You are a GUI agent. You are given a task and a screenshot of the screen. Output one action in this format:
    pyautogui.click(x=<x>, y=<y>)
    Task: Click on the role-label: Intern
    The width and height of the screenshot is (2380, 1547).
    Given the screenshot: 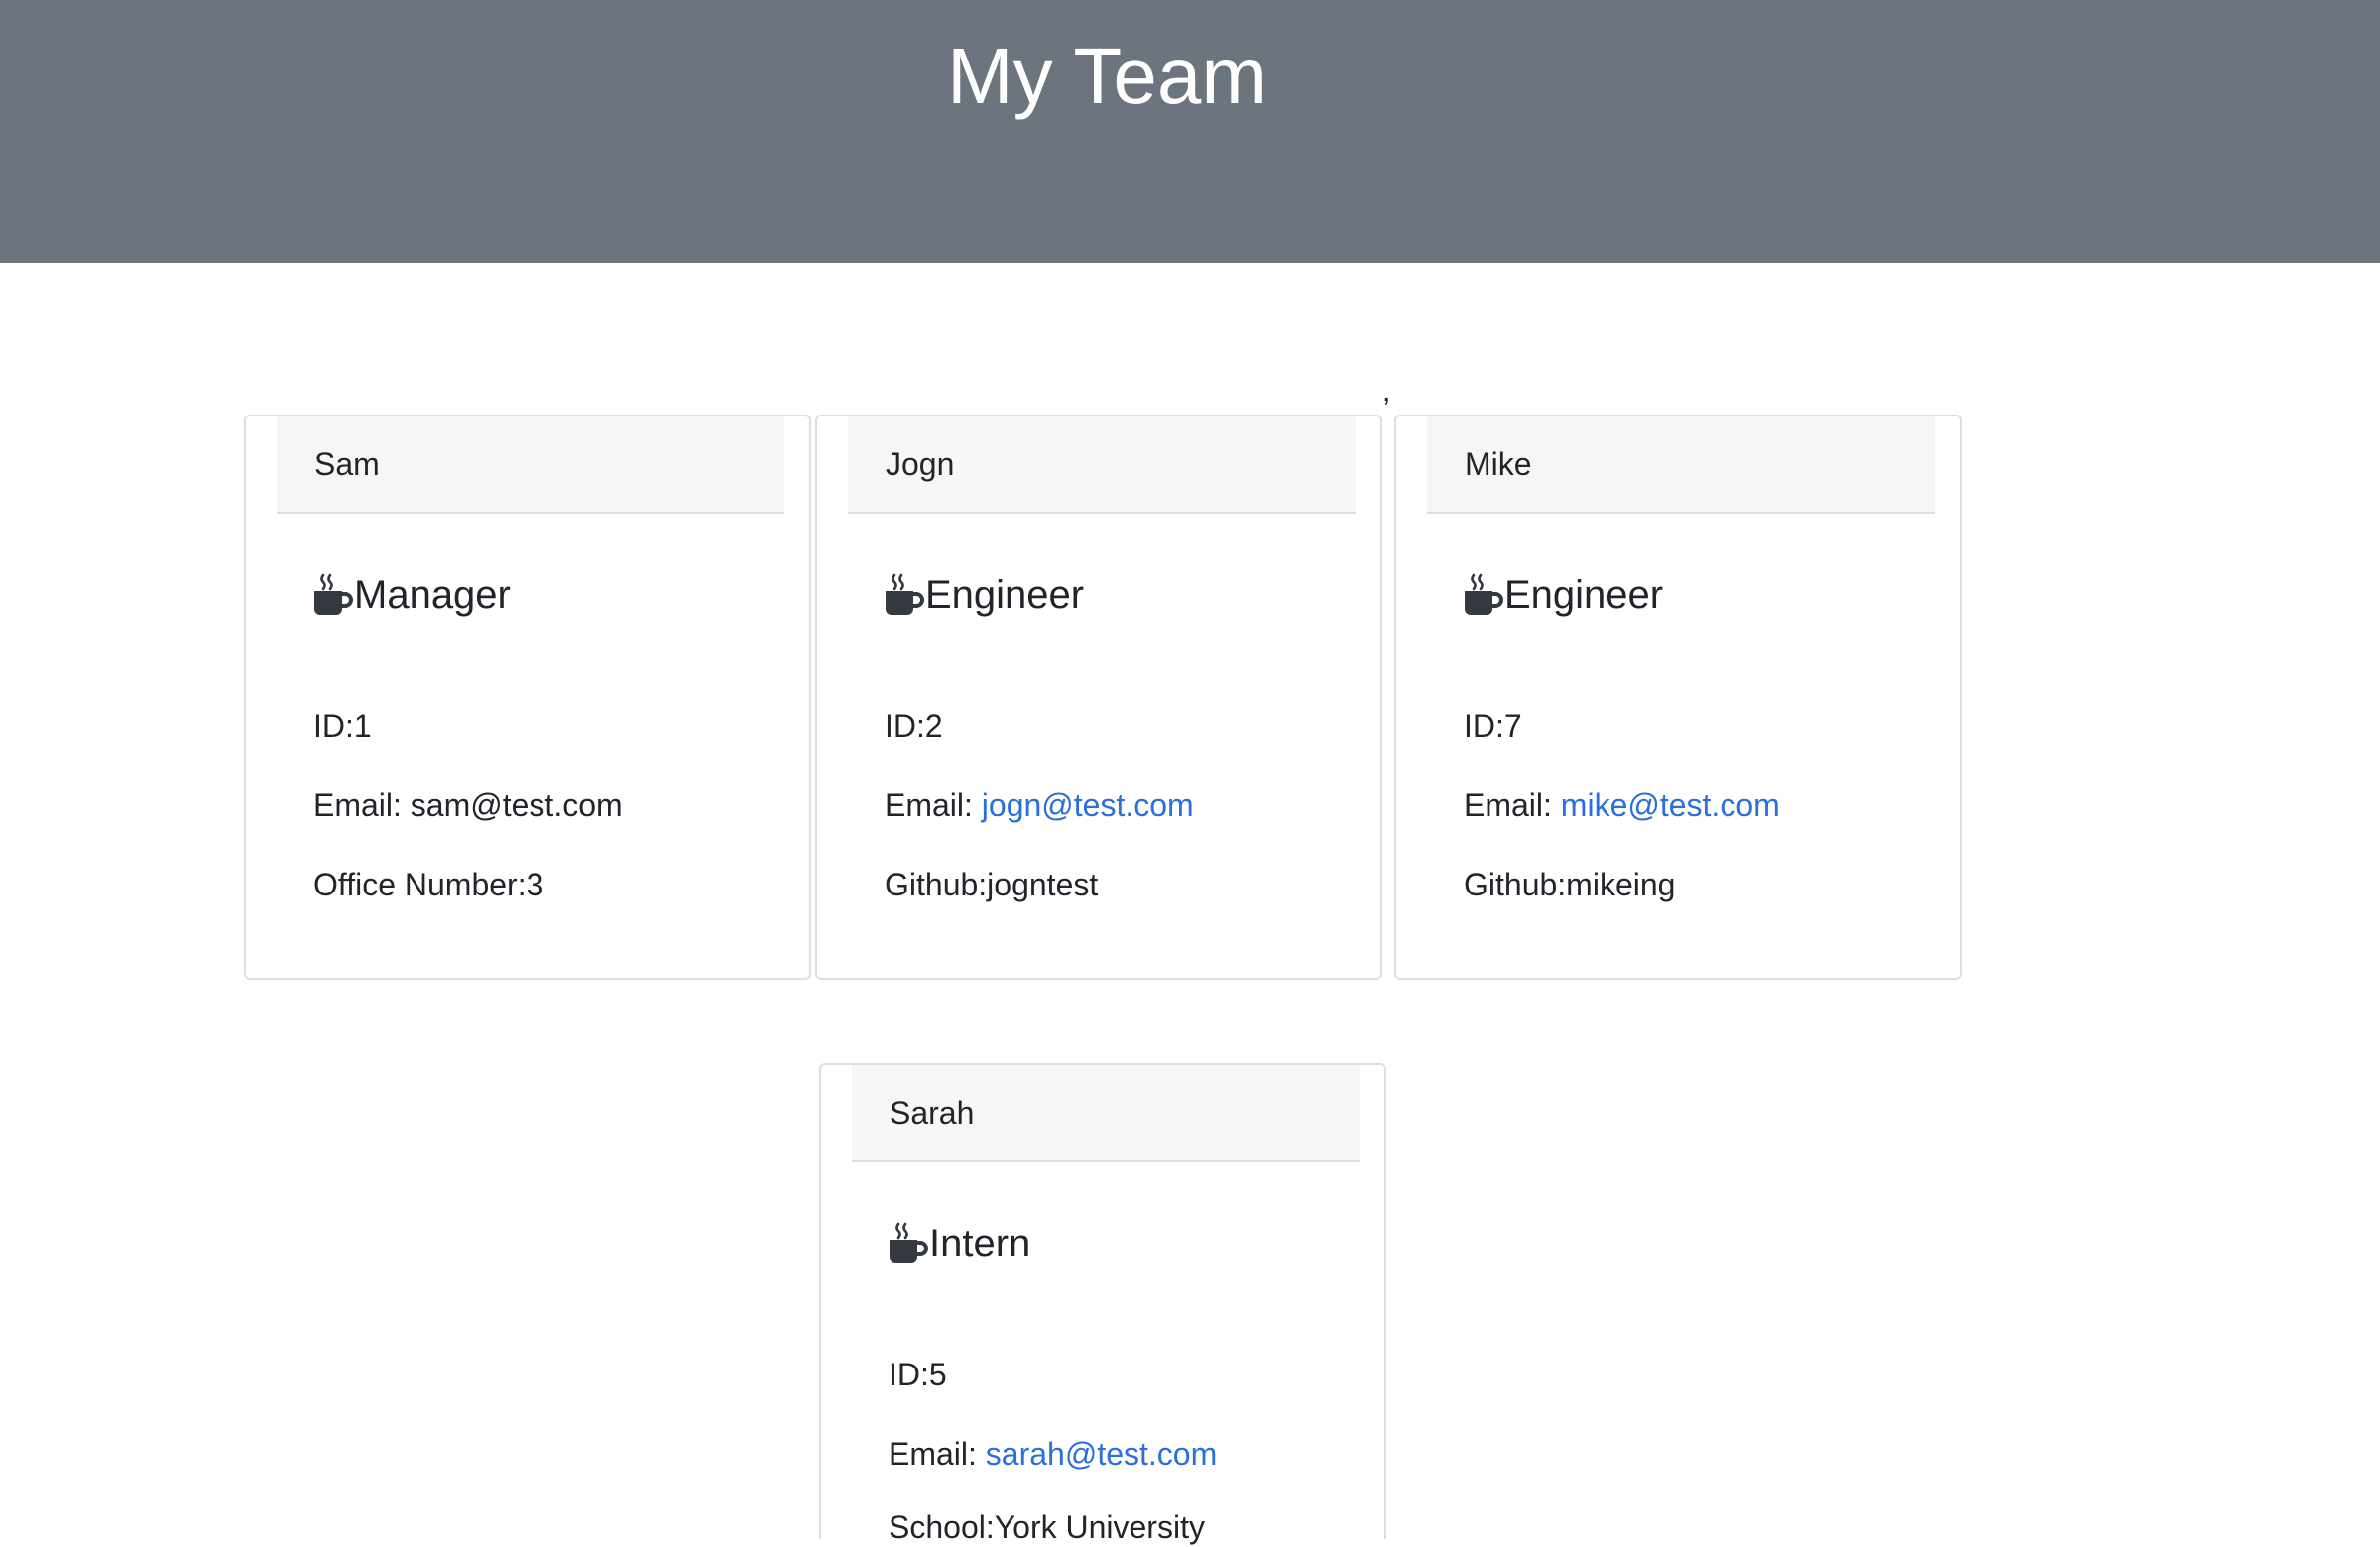 What is the action you would take?
    pyautogui.click(x=980, y=1243)
    